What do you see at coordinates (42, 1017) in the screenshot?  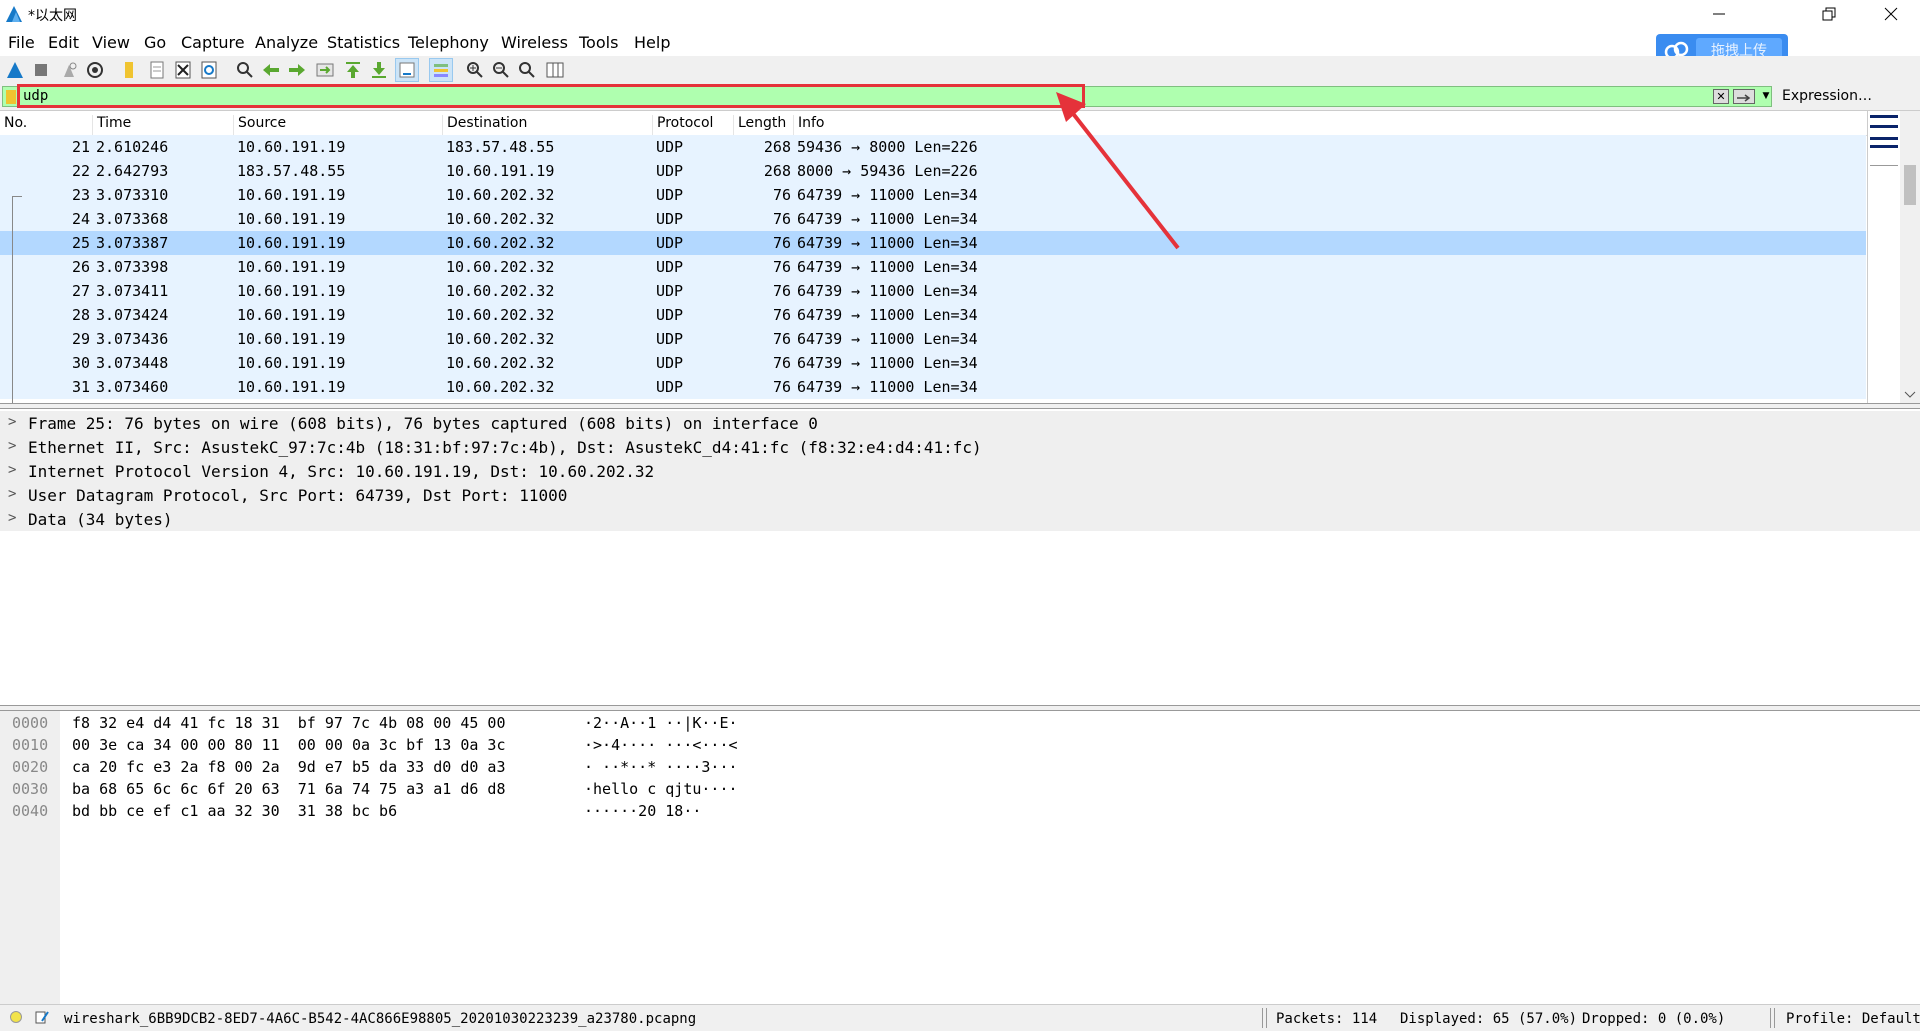 I see `capture-comment-icon` at bounding box center [42, 1017].